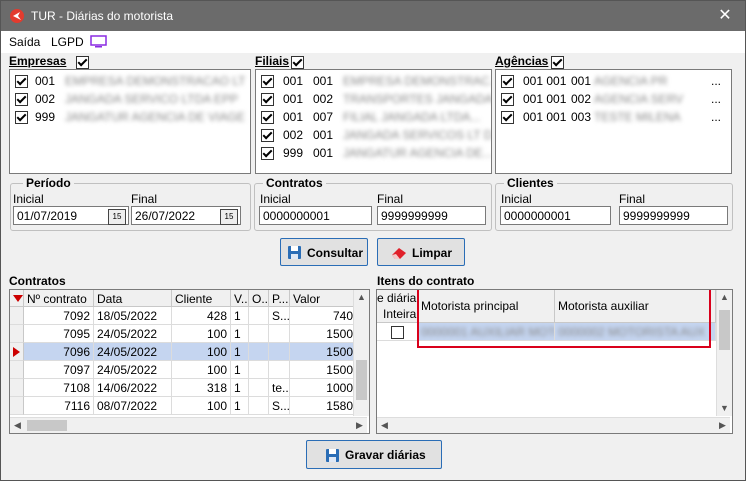 The width and height of the screenshot is (746, 481). Describe the element at coordinates (133, 388) in the screenshot. I see `cell: 14/06/2022` at that location.